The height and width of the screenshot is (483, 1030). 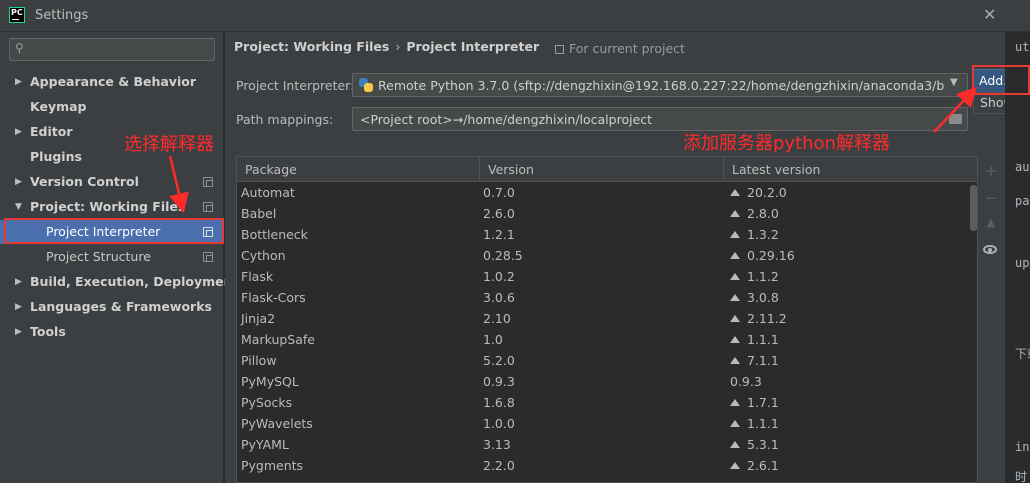 I want to click on sidebar-item-label: Editor, so click(x=51, y=131).